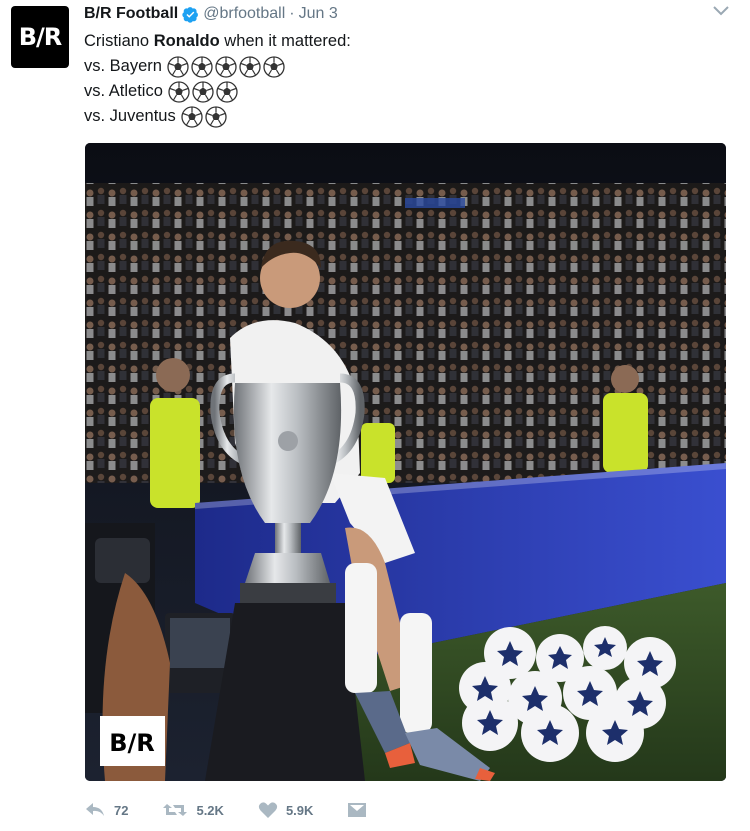  Describe the element at coordinates (186, 41) in the screenshot. I see `player-name: Ronaldo` at that location.